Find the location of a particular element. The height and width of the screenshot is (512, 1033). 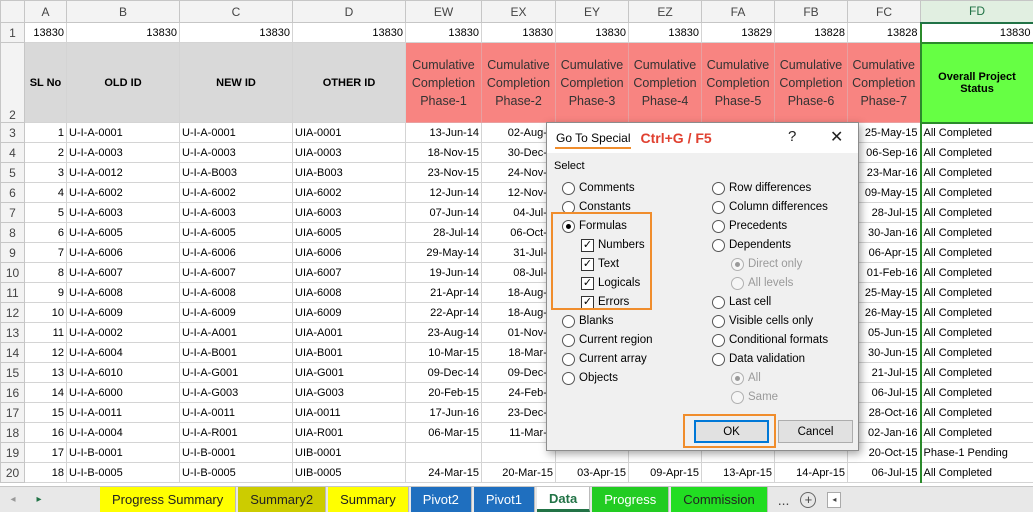

cell-phase-2: 09-Dec-1 is located at coordinates (518, 372).